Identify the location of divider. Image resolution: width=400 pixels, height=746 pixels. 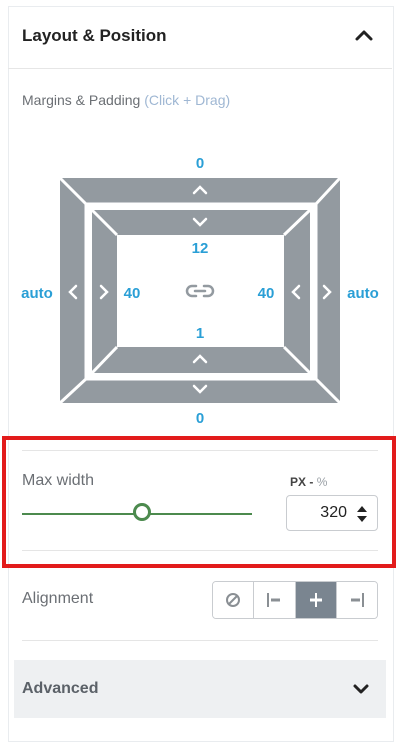
(200, 640).